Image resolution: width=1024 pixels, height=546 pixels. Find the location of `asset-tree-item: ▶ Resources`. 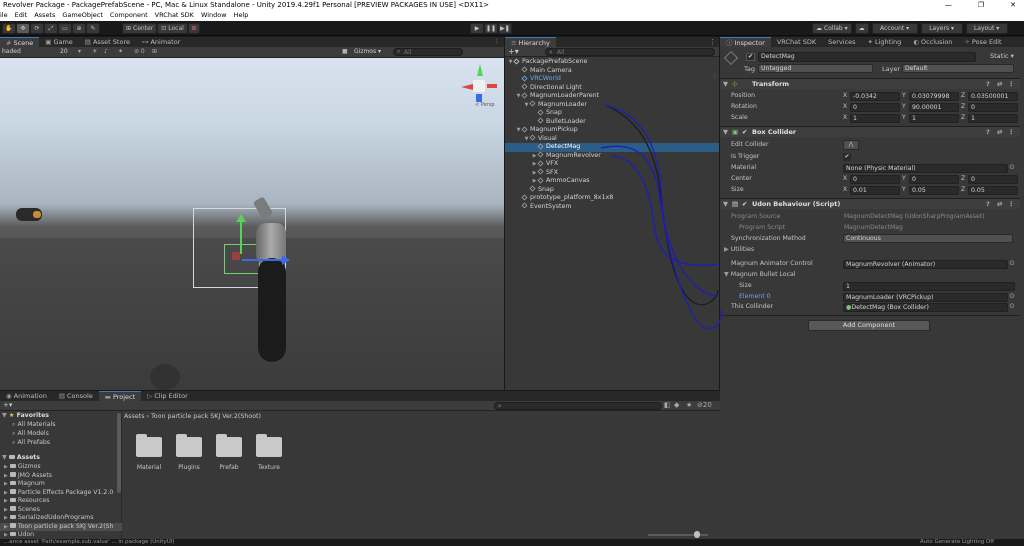

asset-tree-item: ▶ Resources is located at coordinates (61, 501).